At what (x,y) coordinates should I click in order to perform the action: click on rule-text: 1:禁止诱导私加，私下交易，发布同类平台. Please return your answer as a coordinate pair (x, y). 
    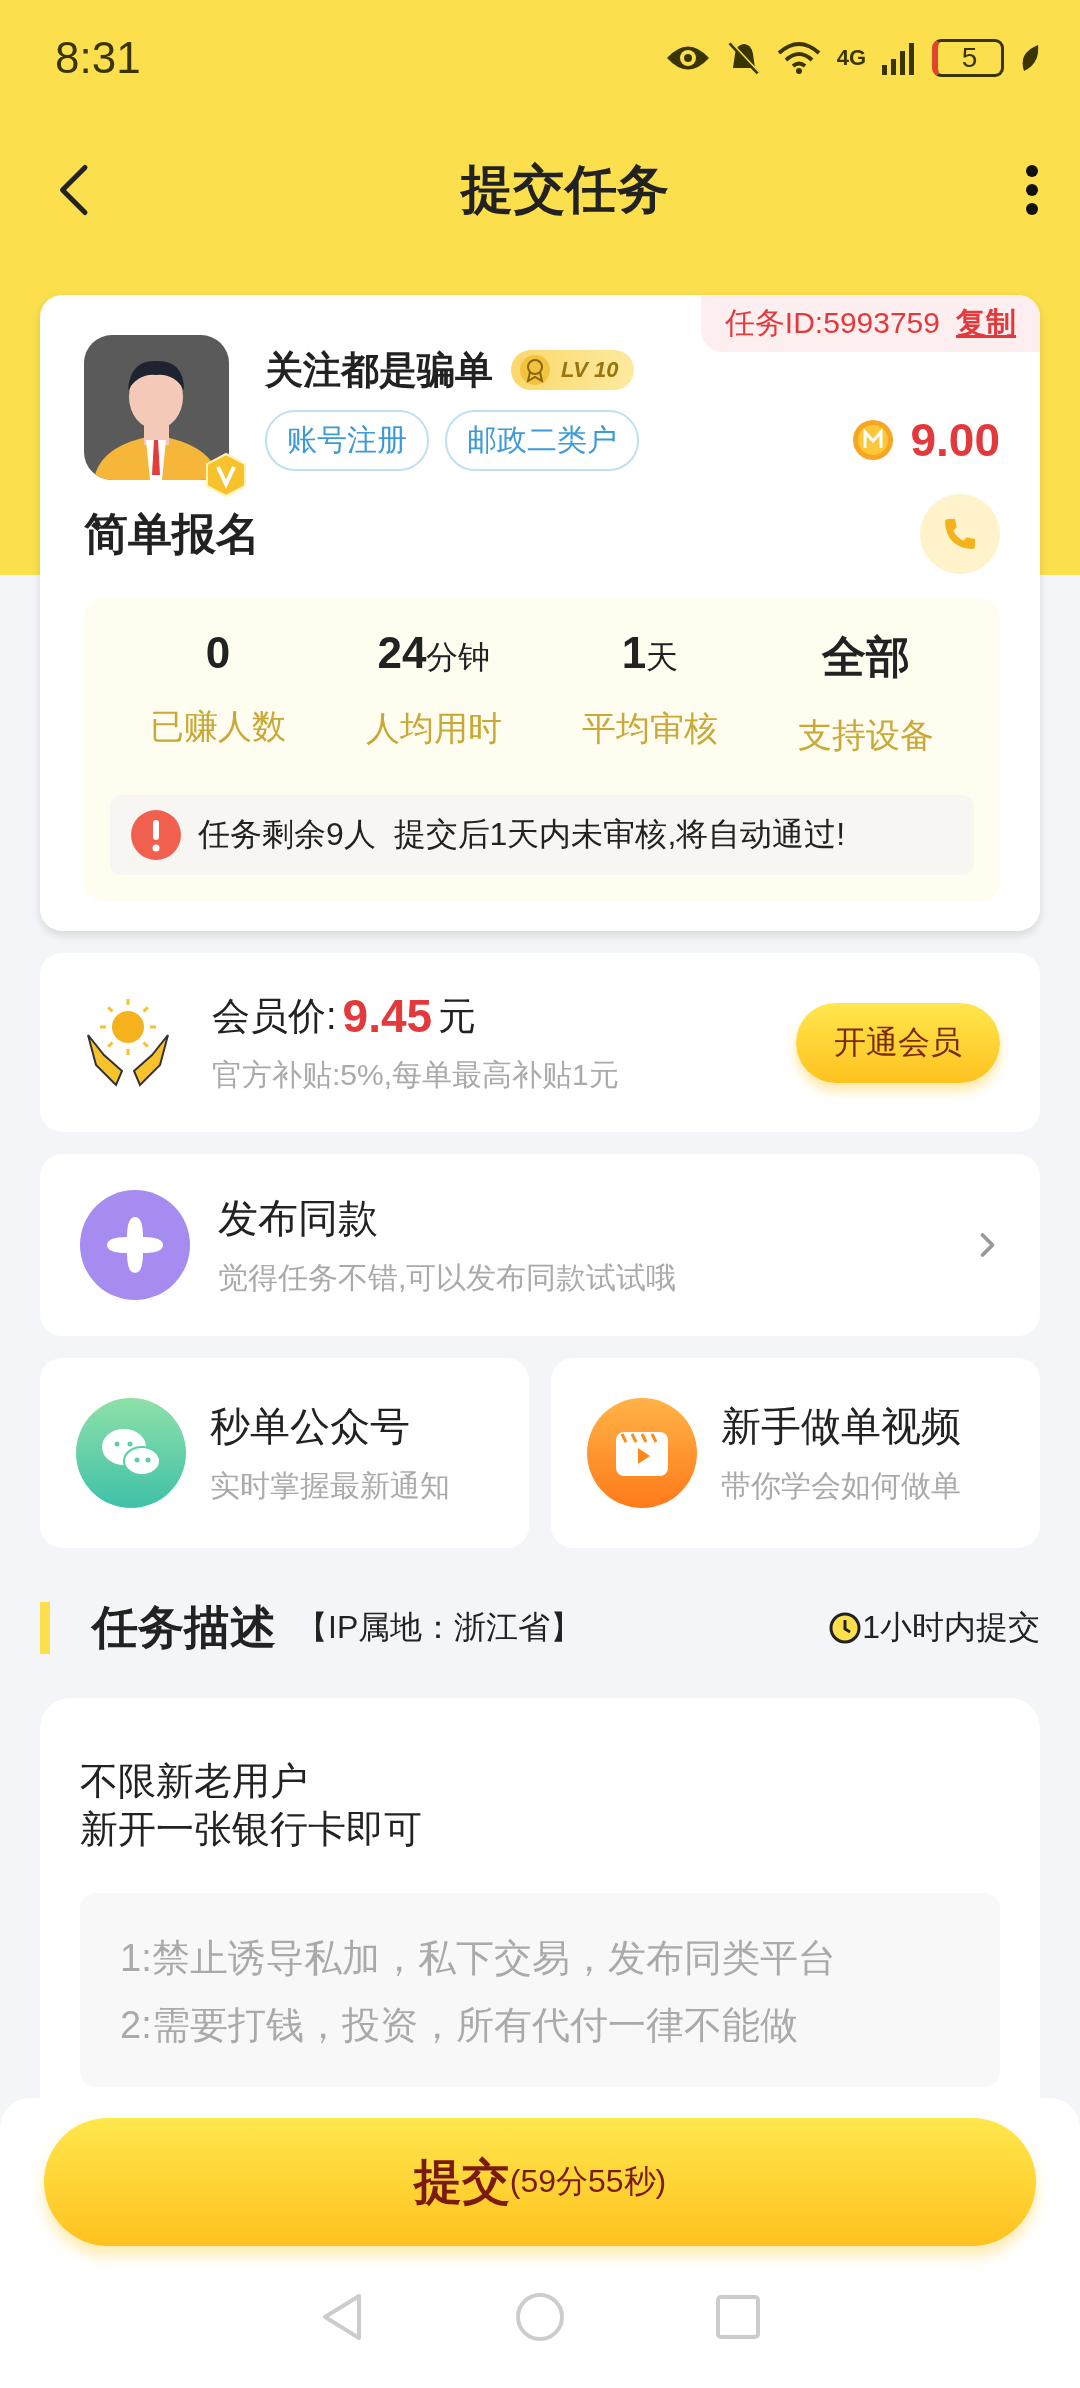
    Looking at the image, I should click on (478, 1958).